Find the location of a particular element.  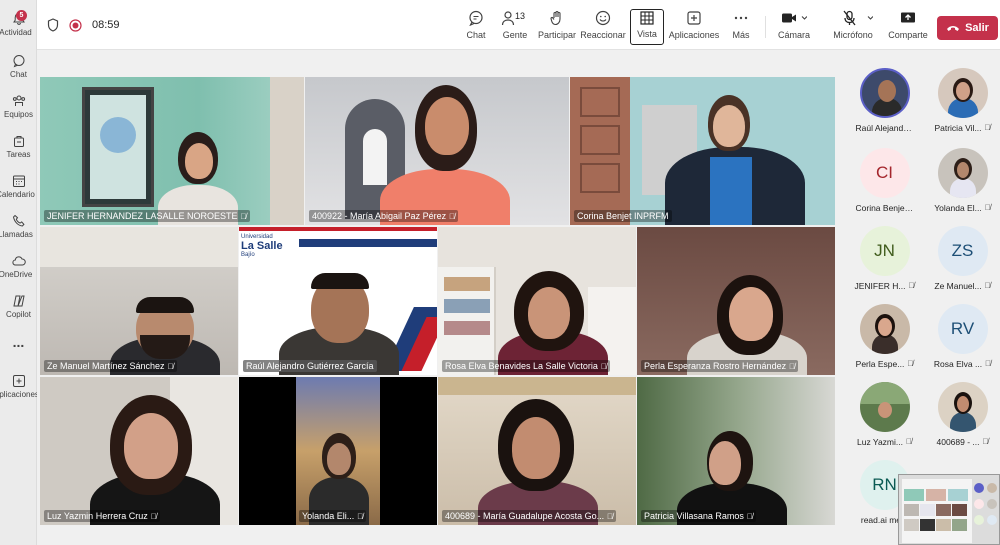

video-tile: Rosa Elva Benavides La Salle Victoria 🎙̸ is located at coordinates (537, 301).